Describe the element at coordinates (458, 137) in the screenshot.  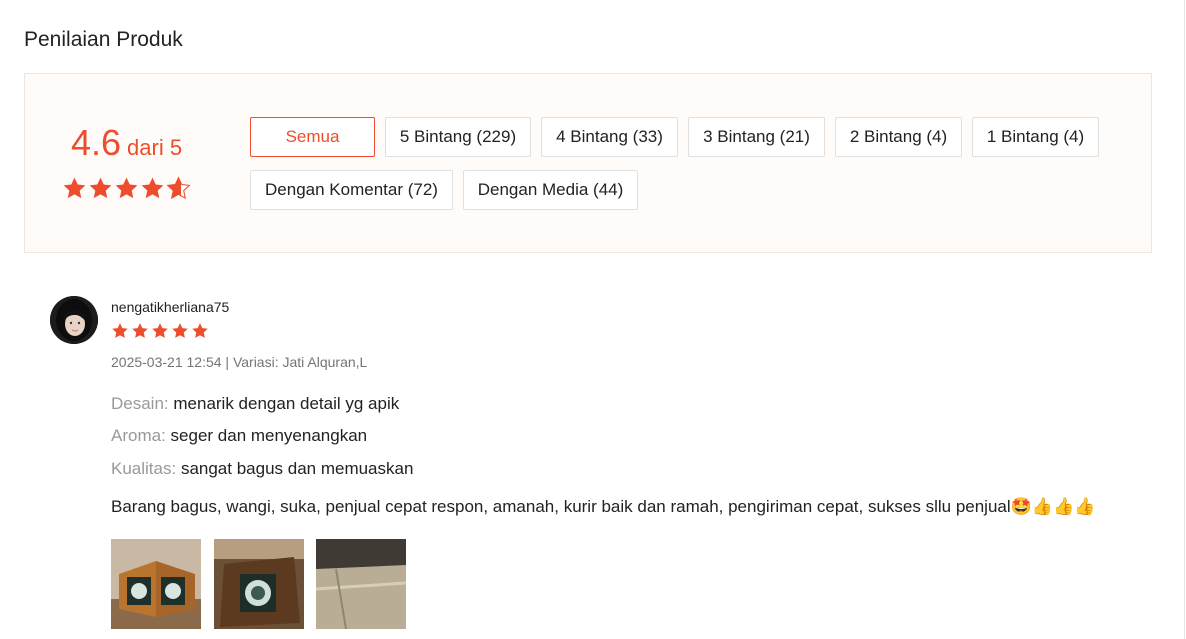
I see `filter-5-star-button: 5 Bintang (229)` at that location.